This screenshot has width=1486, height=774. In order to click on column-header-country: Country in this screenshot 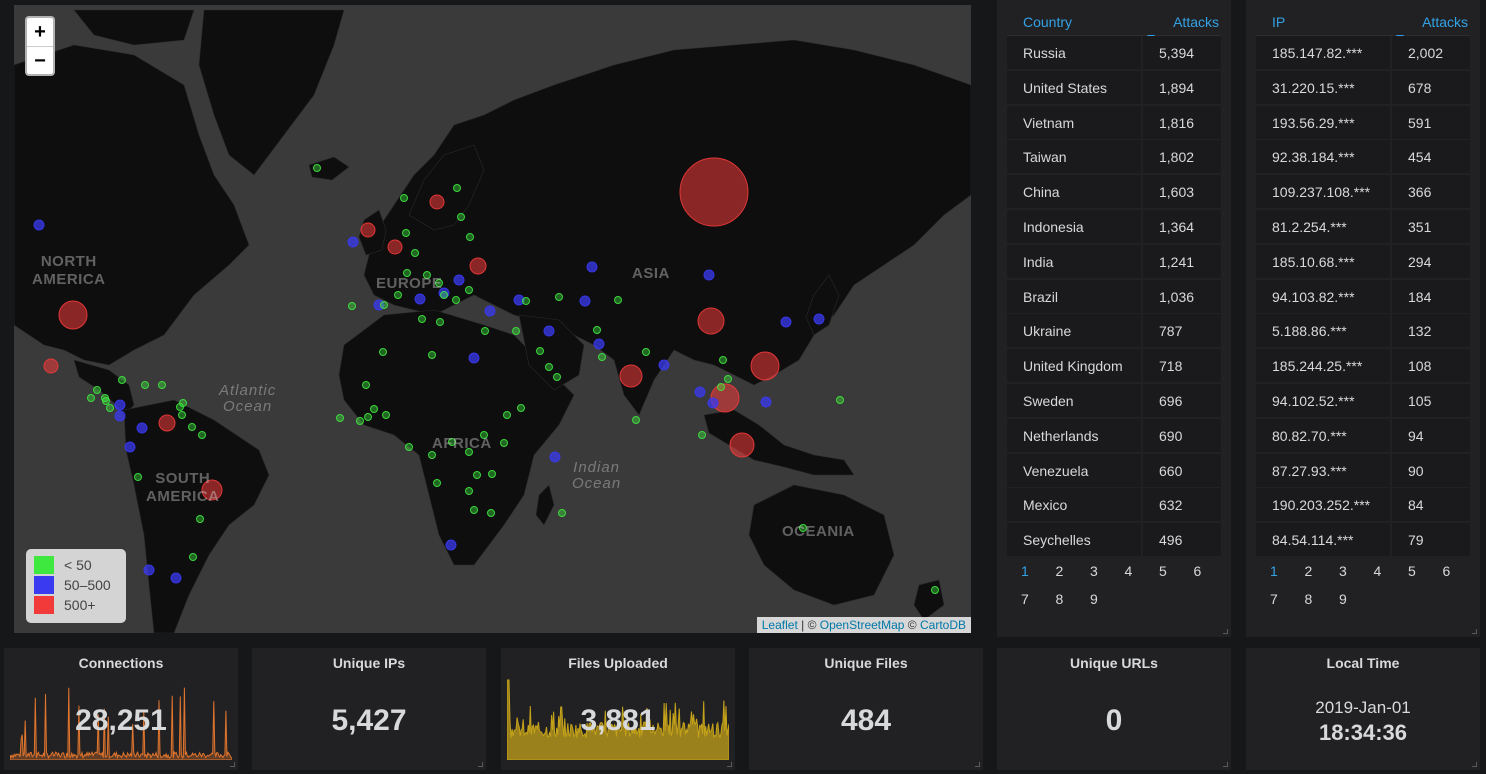, I will do `click(1075, 20)`.